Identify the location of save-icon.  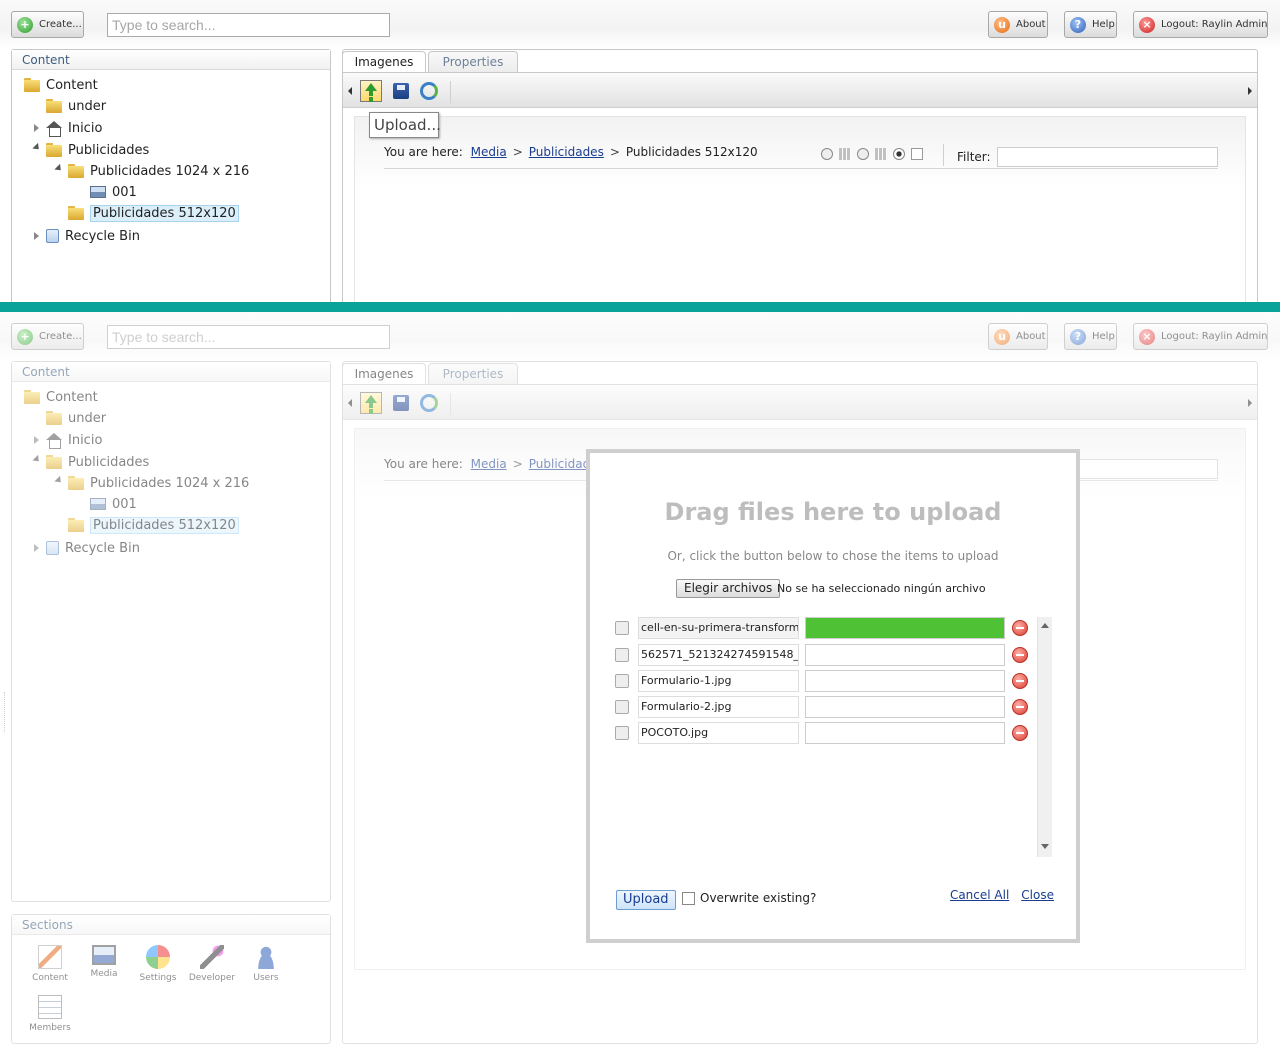
(401, 91).